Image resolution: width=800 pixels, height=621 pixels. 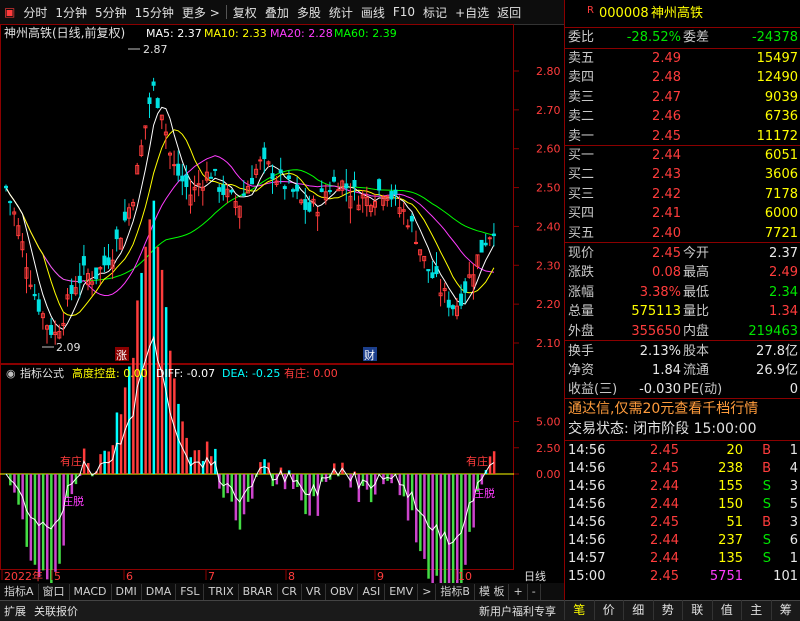 I want to click on sell-row: 卖二2.466736, so click(x=682, y=116).